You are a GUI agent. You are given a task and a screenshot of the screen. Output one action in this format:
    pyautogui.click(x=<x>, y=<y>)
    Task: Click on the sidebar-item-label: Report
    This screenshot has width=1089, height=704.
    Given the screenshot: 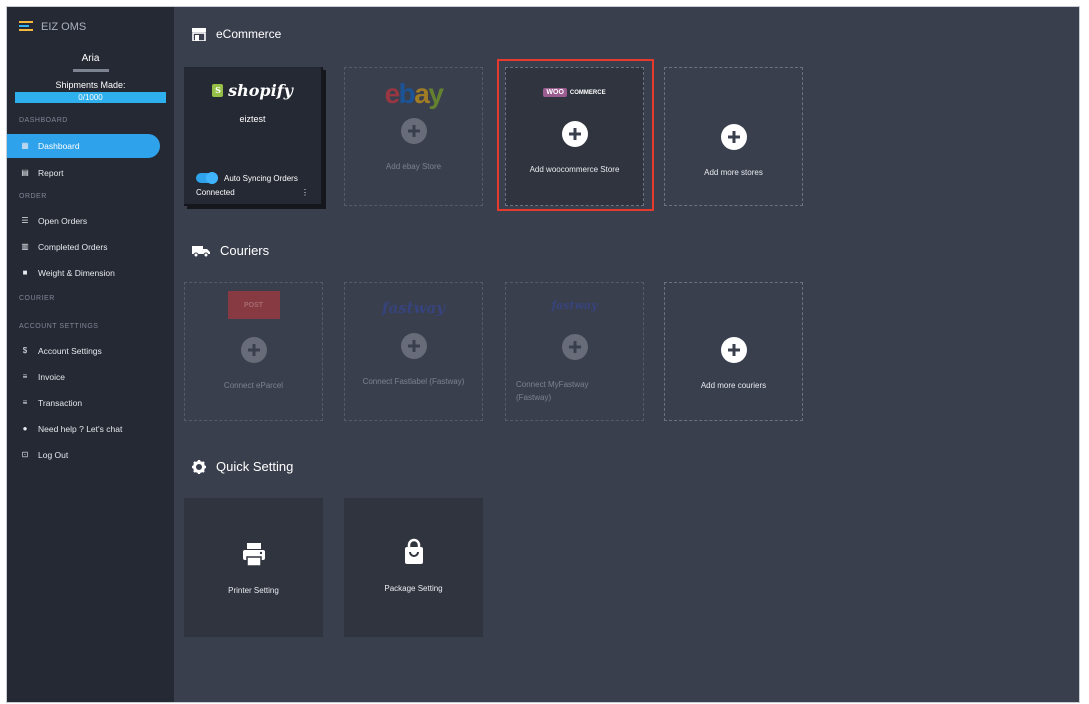 What is the action you would take?
    pyautogui.click(x=51, y=173)
    